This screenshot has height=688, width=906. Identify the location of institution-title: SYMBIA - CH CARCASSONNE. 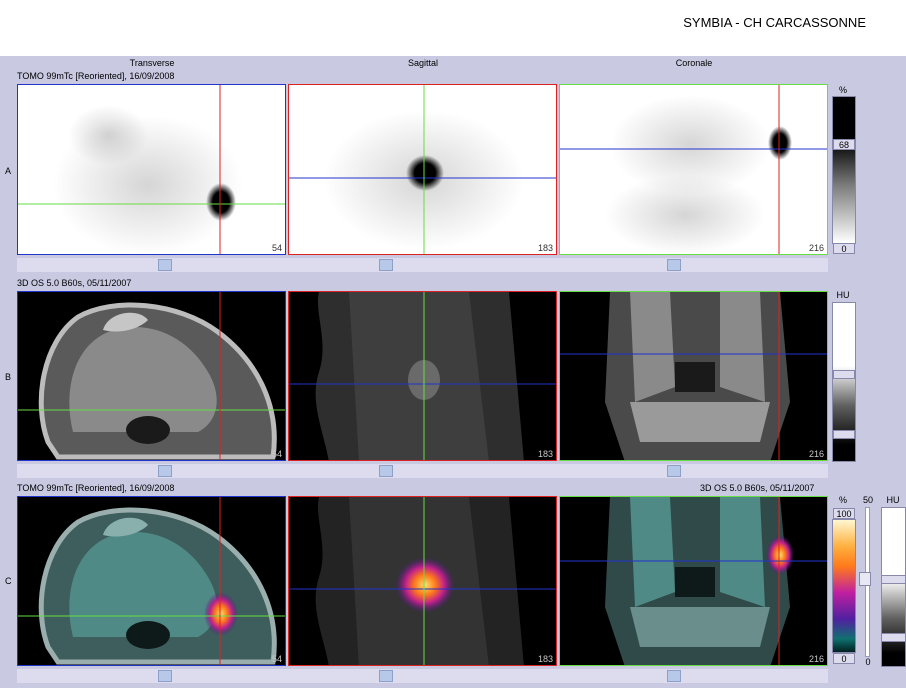
(774, 22).